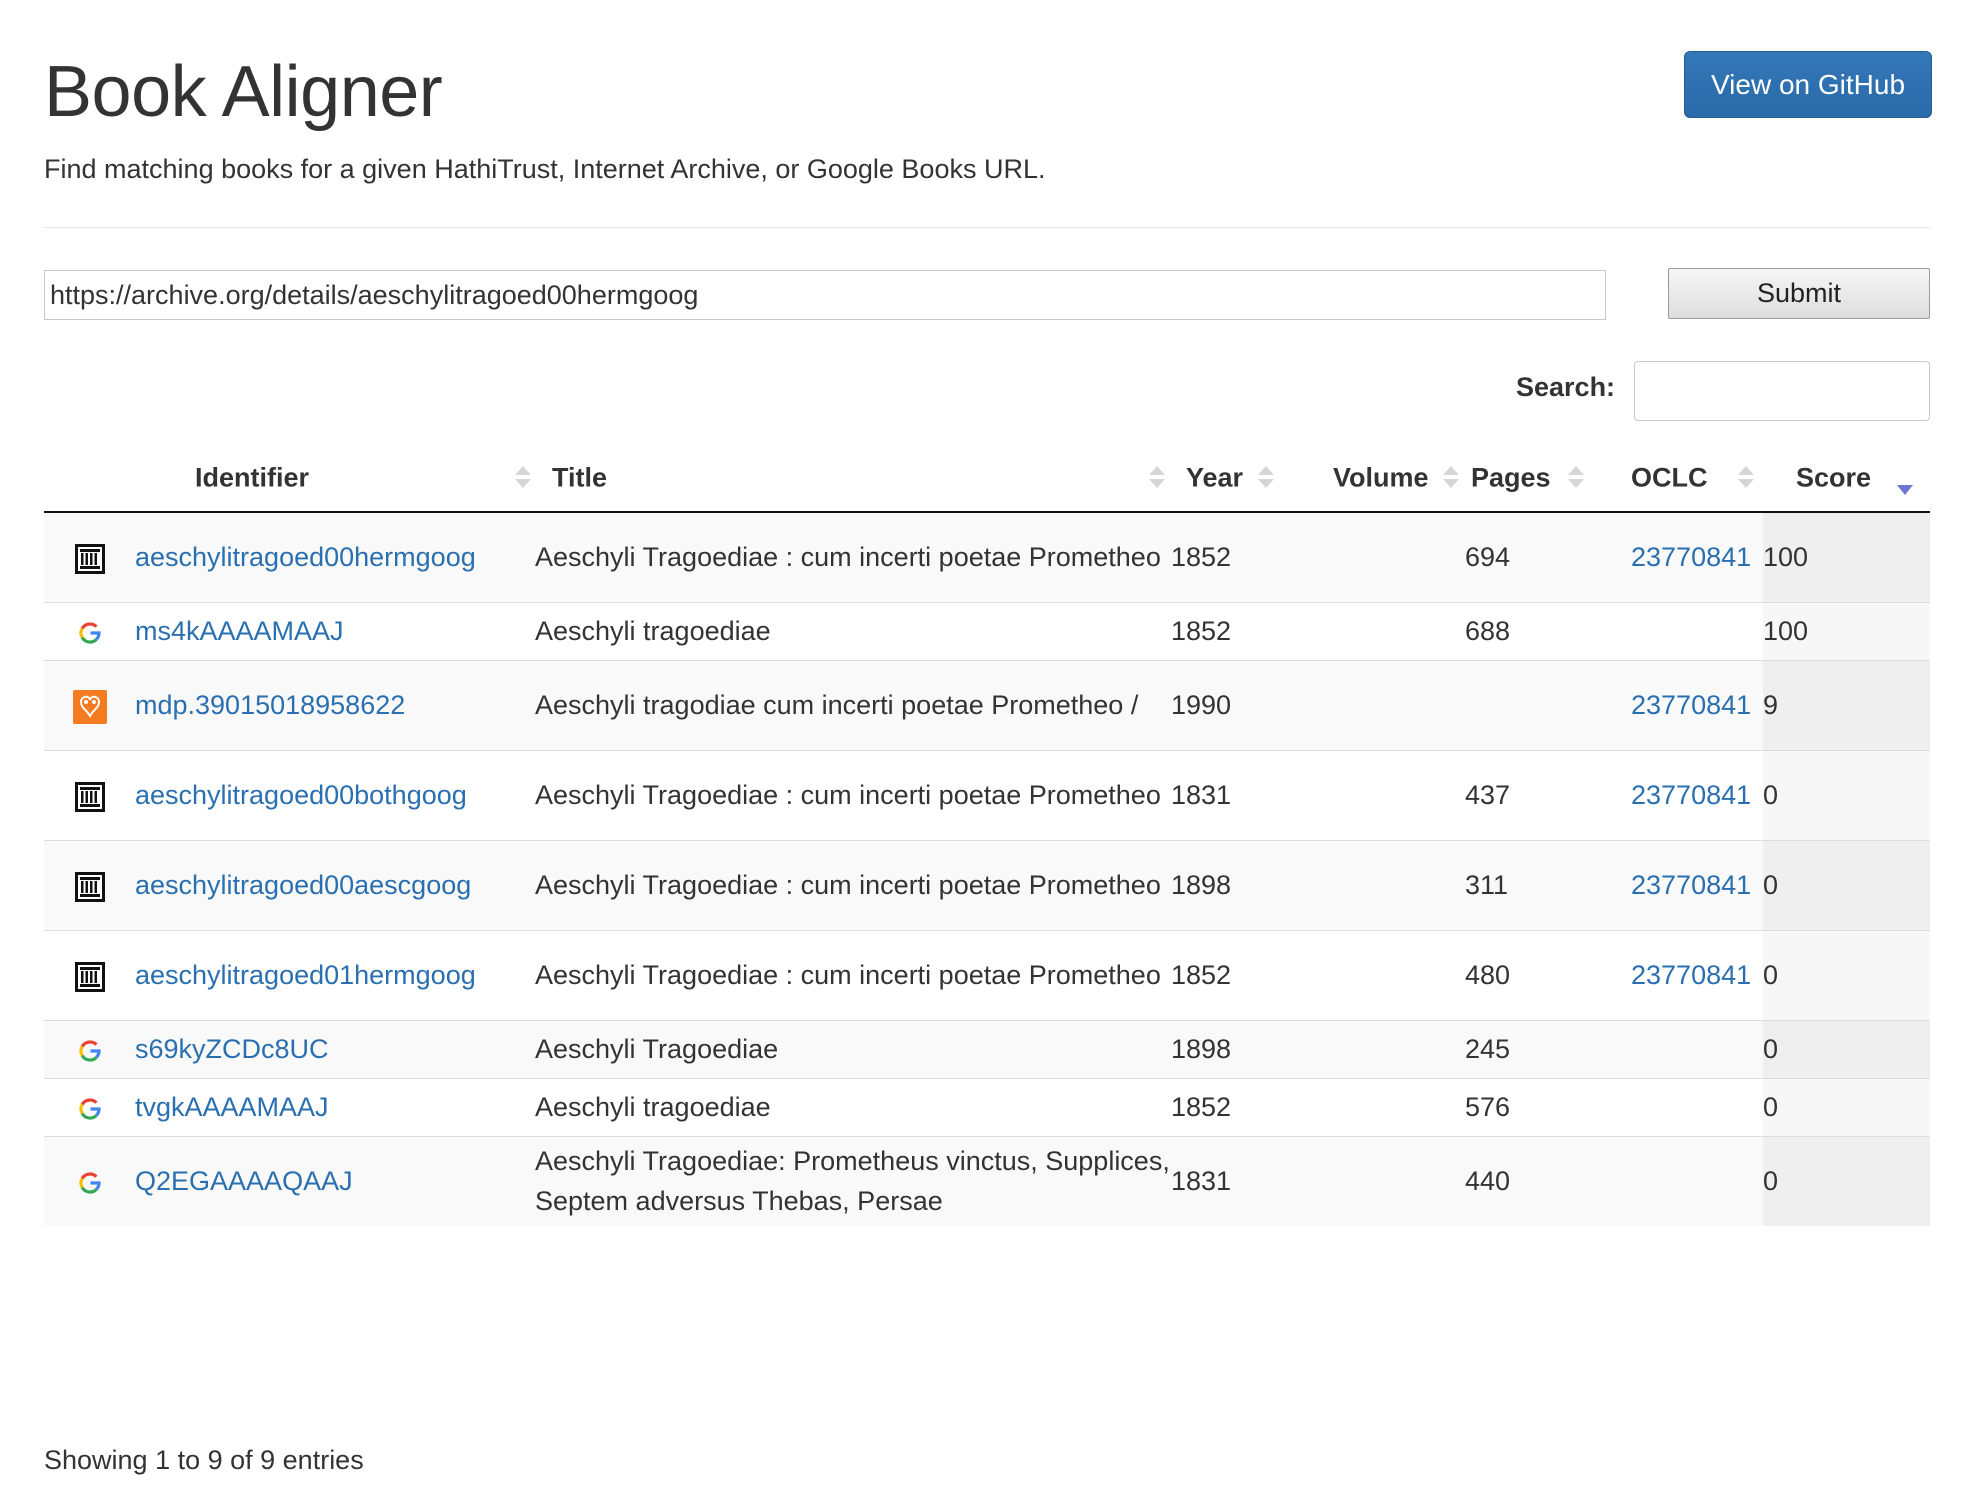 This screenshot has width=1968, height=1500. What do you see at coordinates (305, 557) in the screenshot?
I see `identifier-link: aeschylitragoed00hermgoog` at bounding box center [305, 557].